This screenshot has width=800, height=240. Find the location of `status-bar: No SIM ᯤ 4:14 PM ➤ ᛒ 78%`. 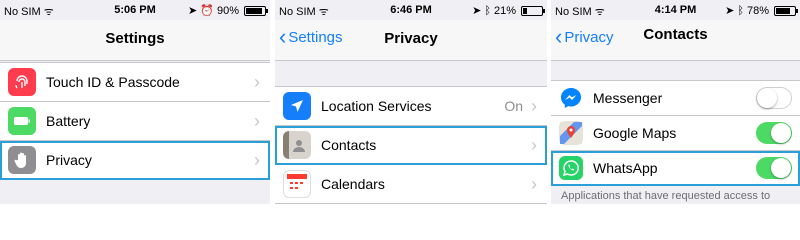

status-bar: No SIM ᯤ 4:14 PM ➤ ᛒ 78% is located at coordinates (675, 10).